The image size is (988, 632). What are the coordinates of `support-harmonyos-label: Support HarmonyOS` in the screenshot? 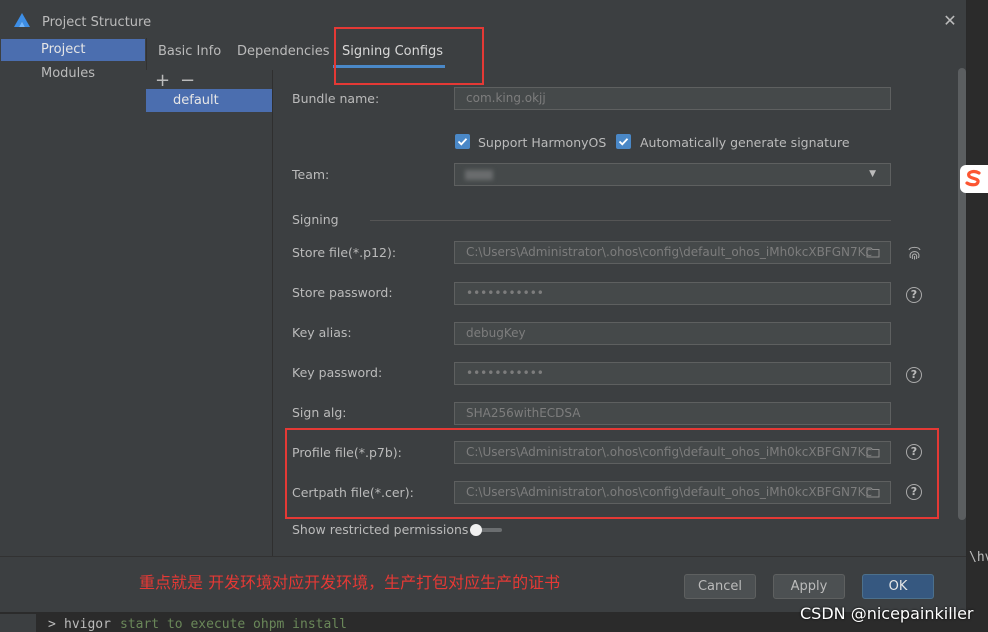 It's located at (542, 142).